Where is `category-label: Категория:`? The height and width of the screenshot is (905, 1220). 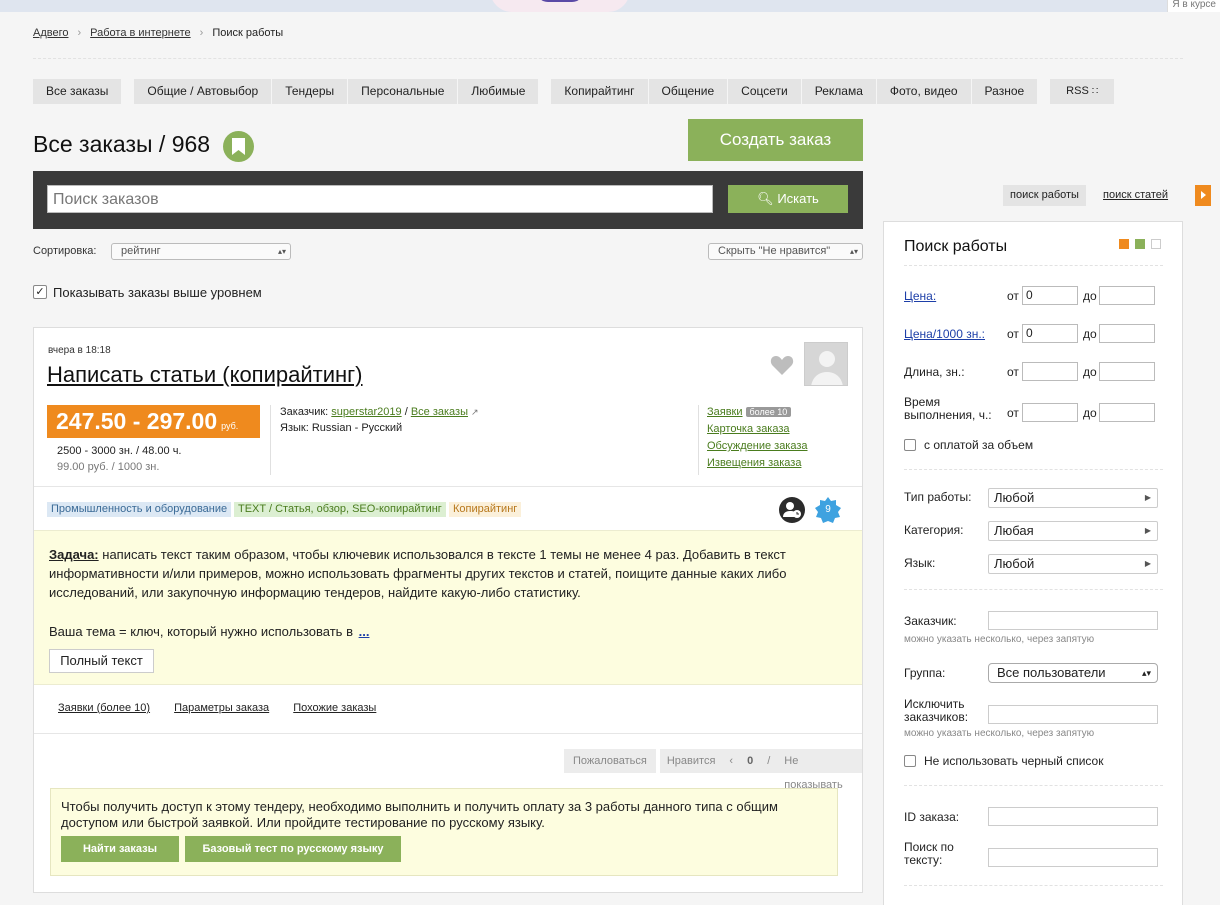 category-label: Категория: is located at coordinates (934, 530).